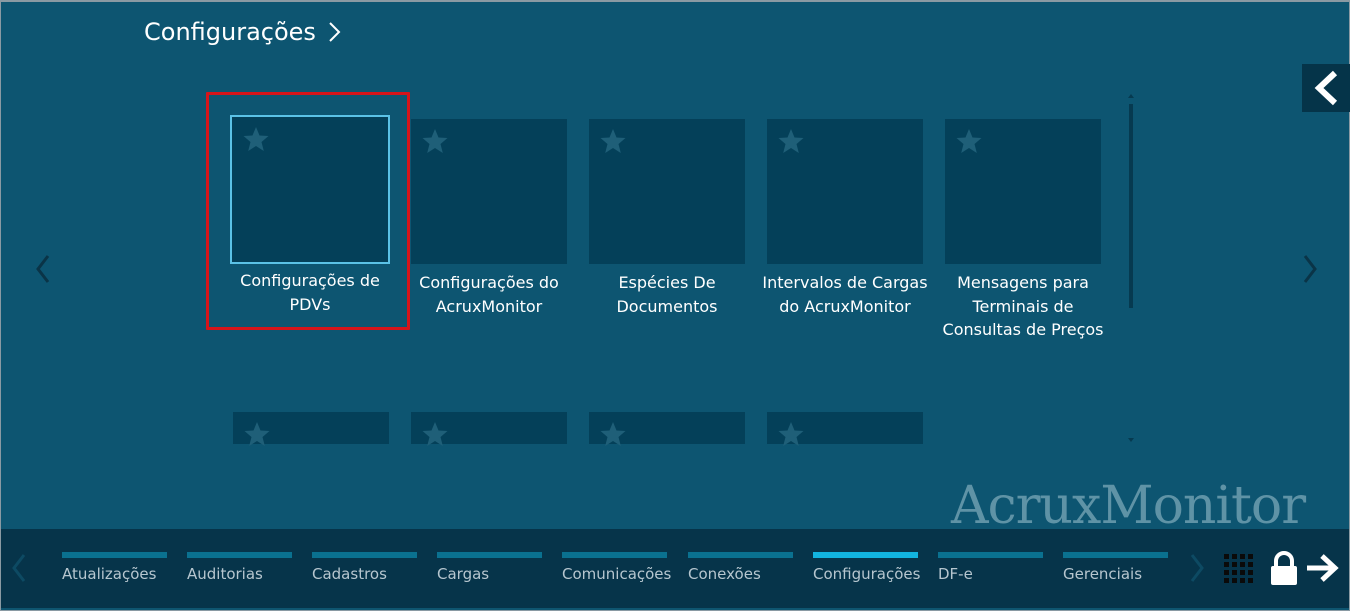 This screenshot has height=611, width=1350. I want to click on taskbar-item-auditorias: Auditorias, so click(239, 567).